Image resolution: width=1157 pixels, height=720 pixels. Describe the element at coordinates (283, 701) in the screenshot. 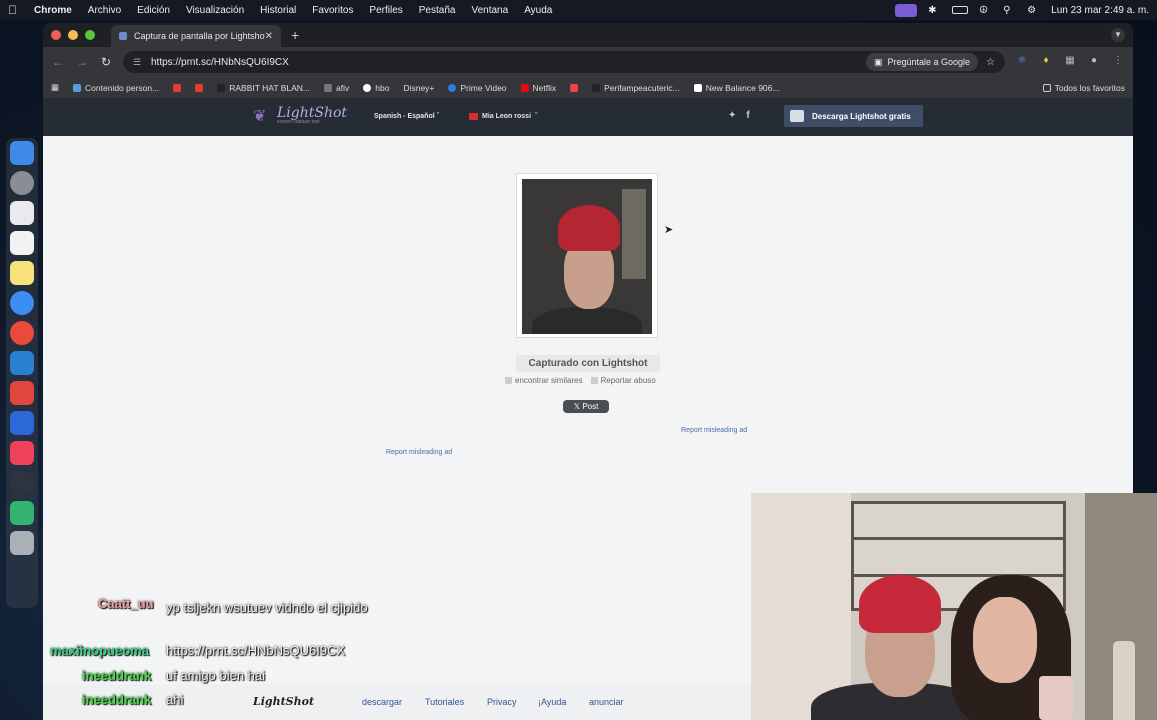

I see `footer-logo: LightShot` at that location.